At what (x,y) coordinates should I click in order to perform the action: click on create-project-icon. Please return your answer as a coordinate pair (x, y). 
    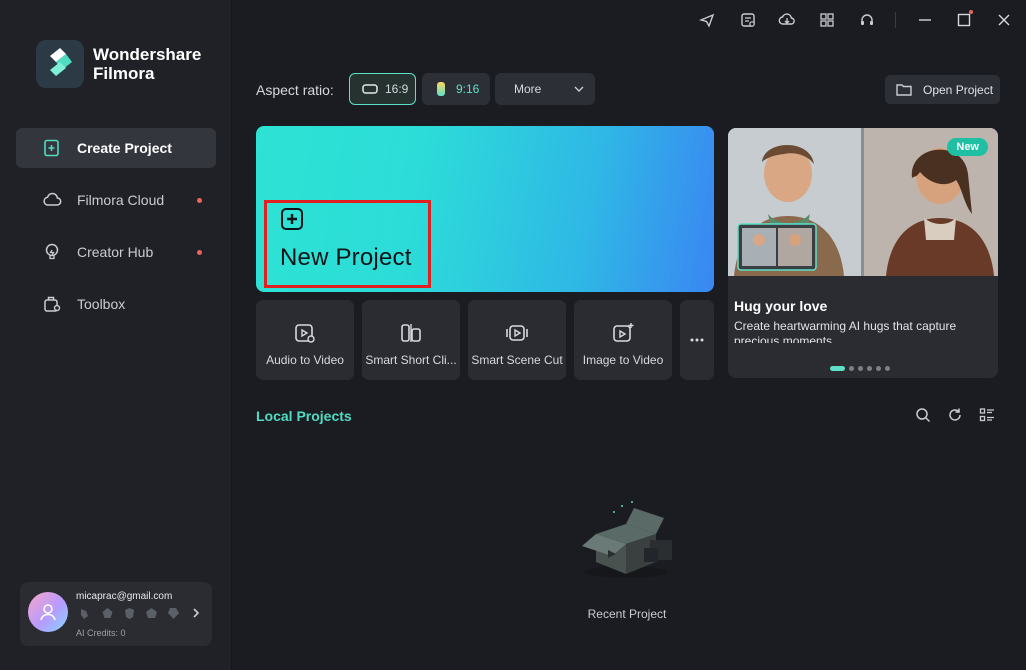
    Looking at the image, I should click on (52, 148).